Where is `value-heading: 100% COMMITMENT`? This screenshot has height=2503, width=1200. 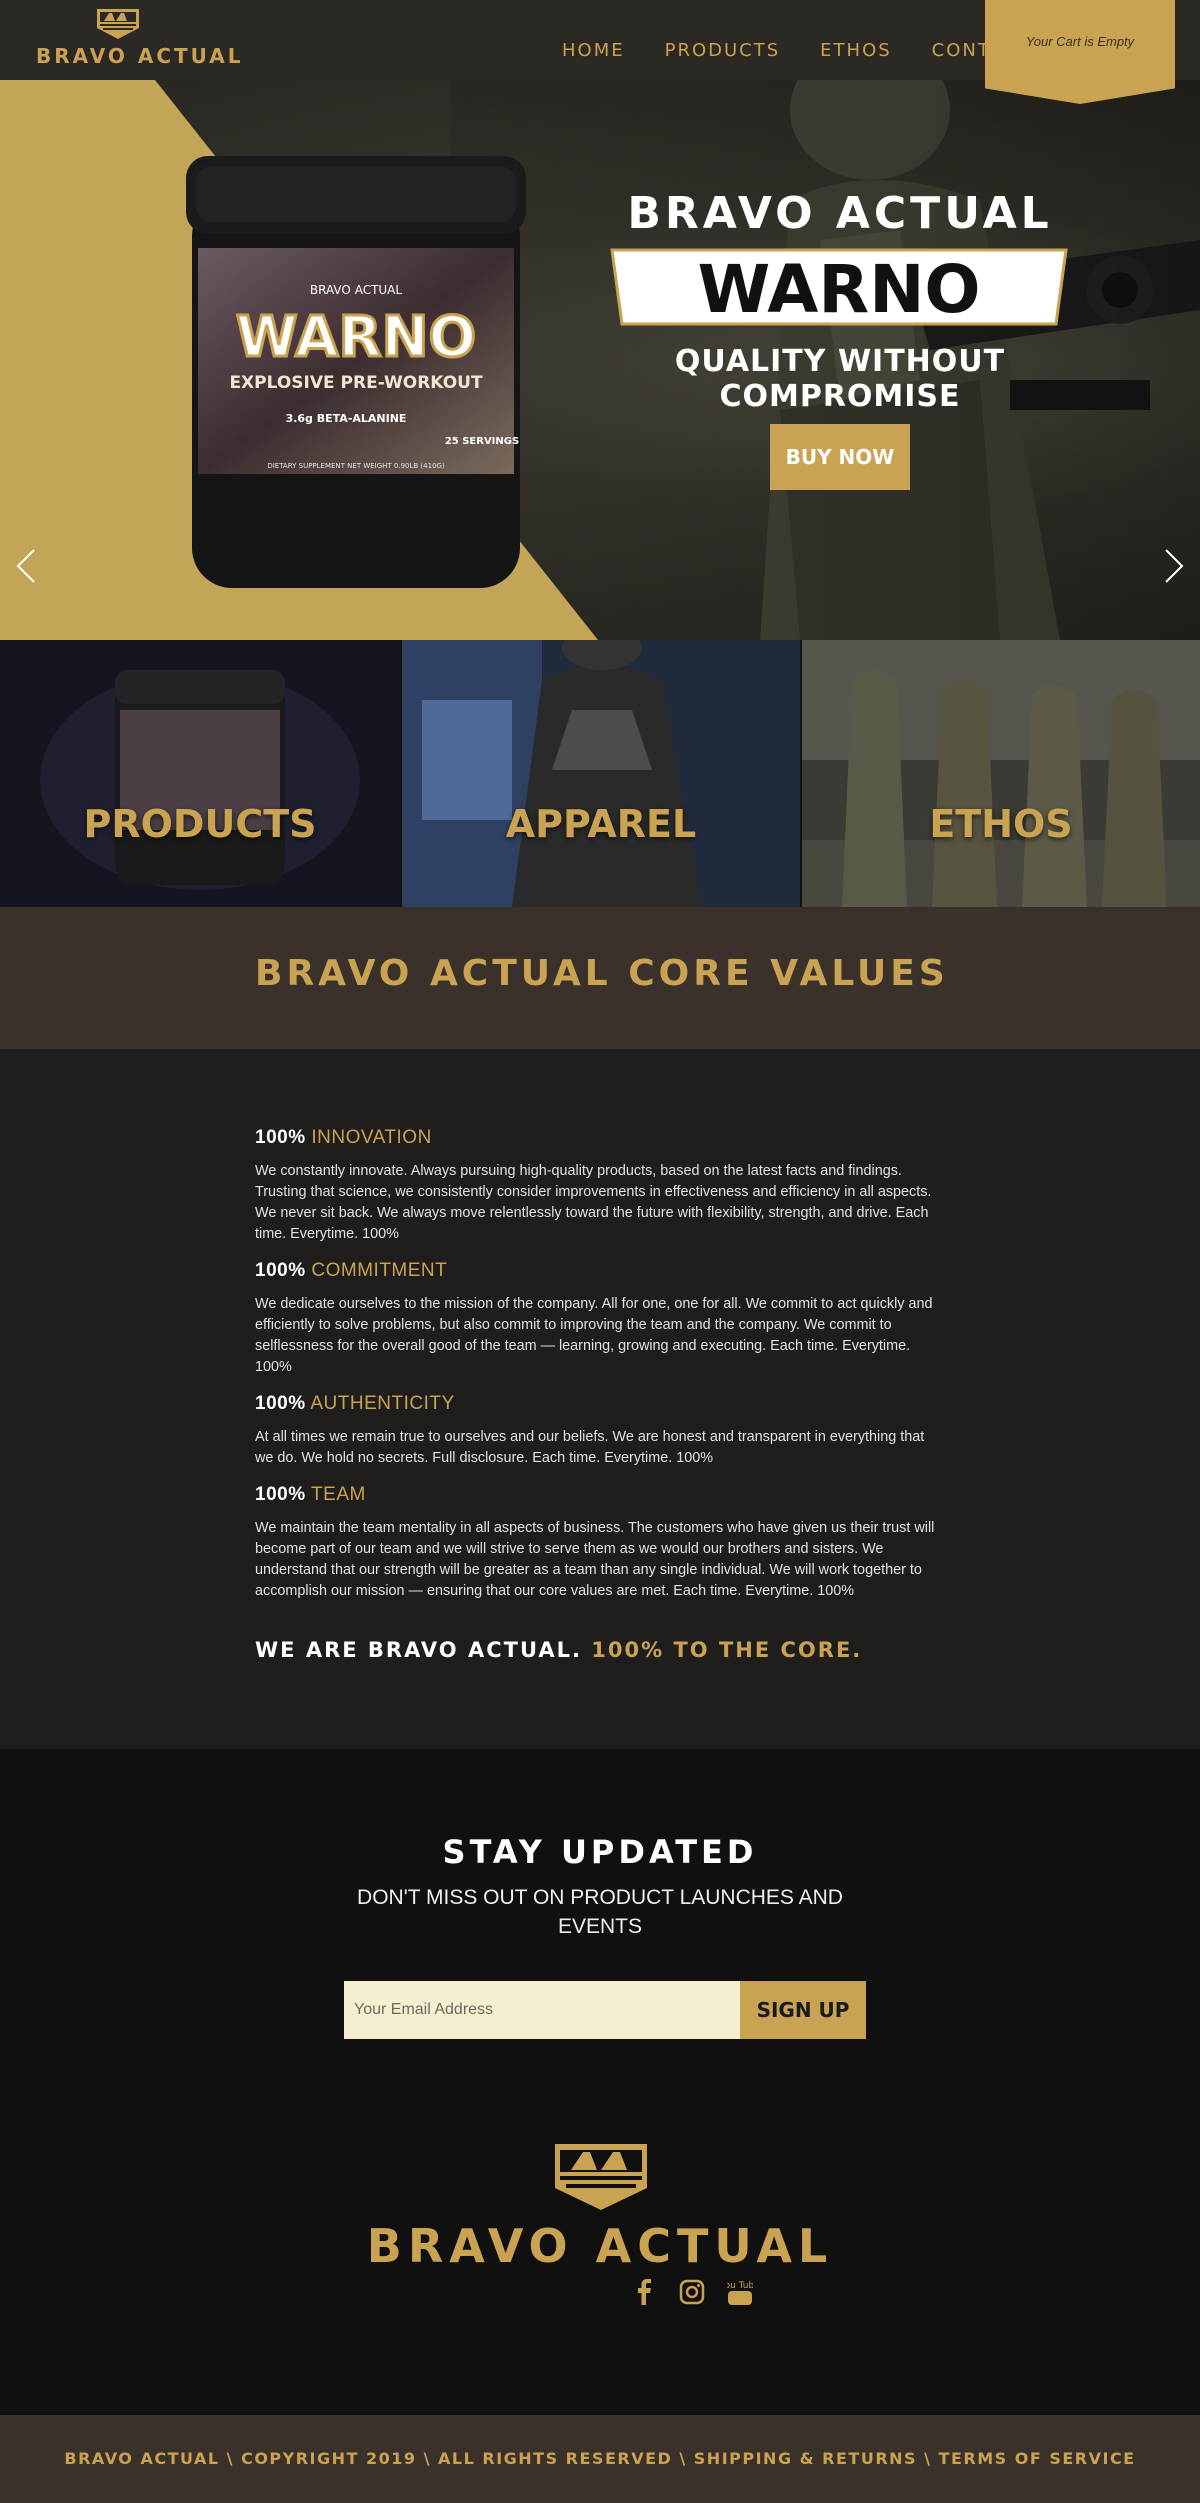
value-heading: 100% COMMITMENT is located at coordinates (351, 1270).